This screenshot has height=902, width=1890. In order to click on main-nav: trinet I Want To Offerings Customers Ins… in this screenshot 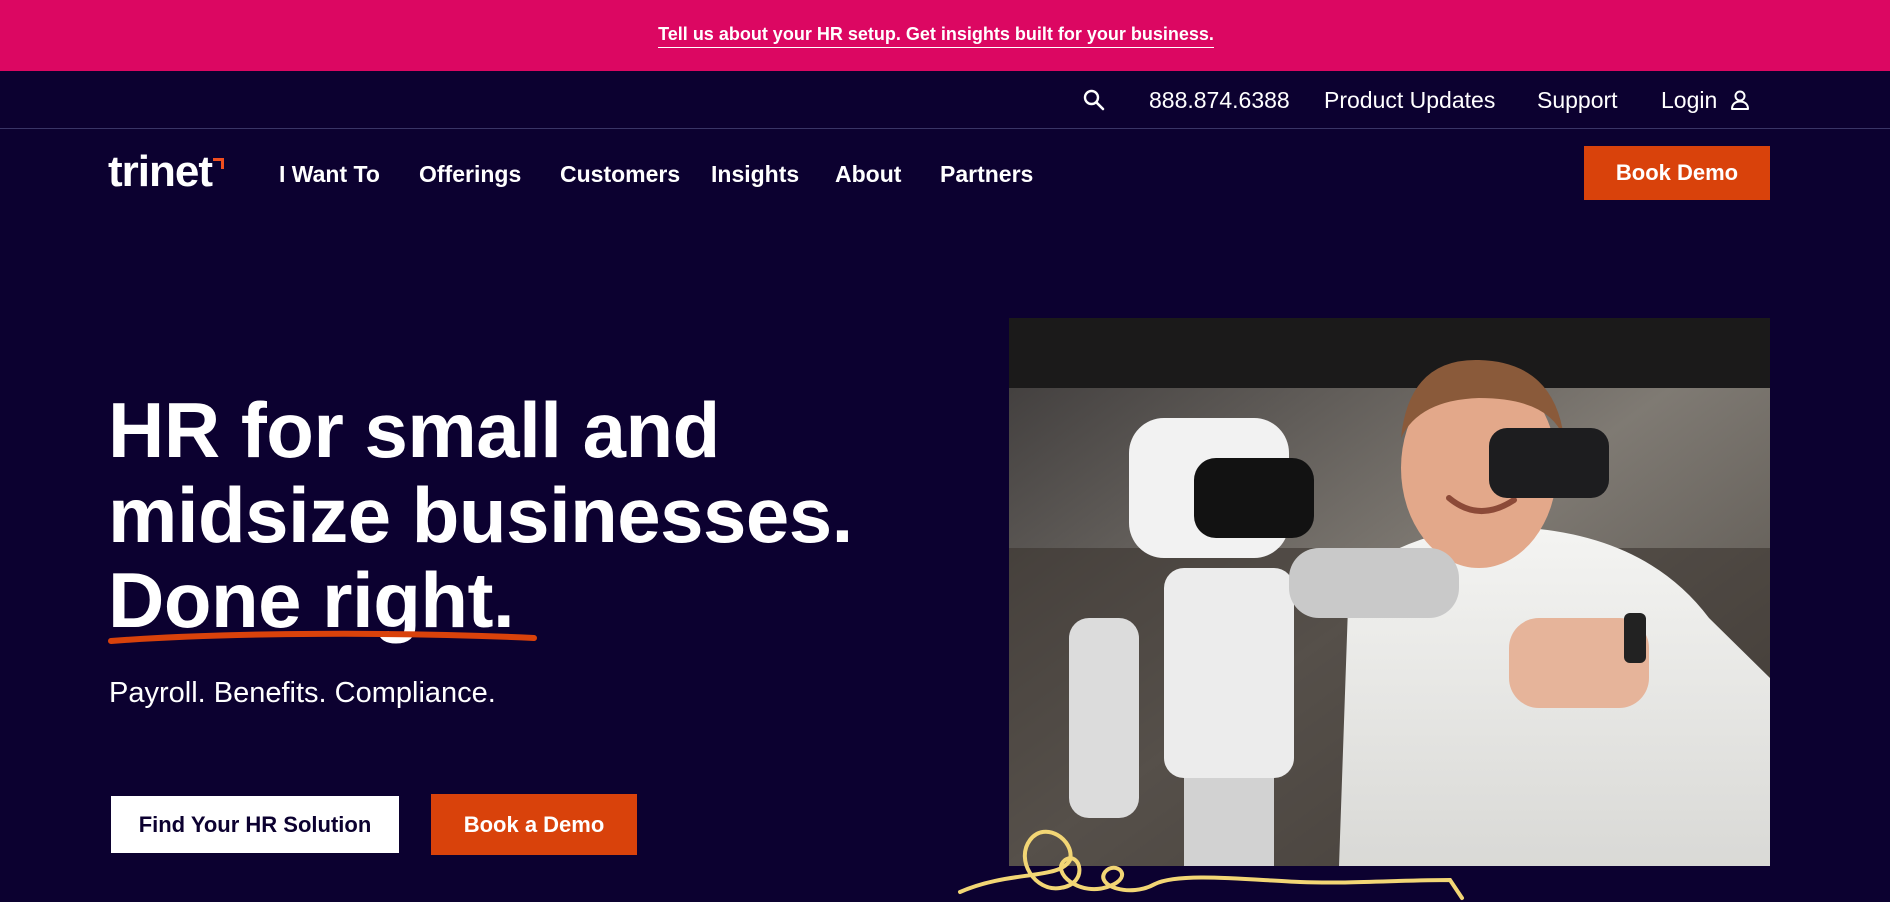, I will do `click(945, 174)`.